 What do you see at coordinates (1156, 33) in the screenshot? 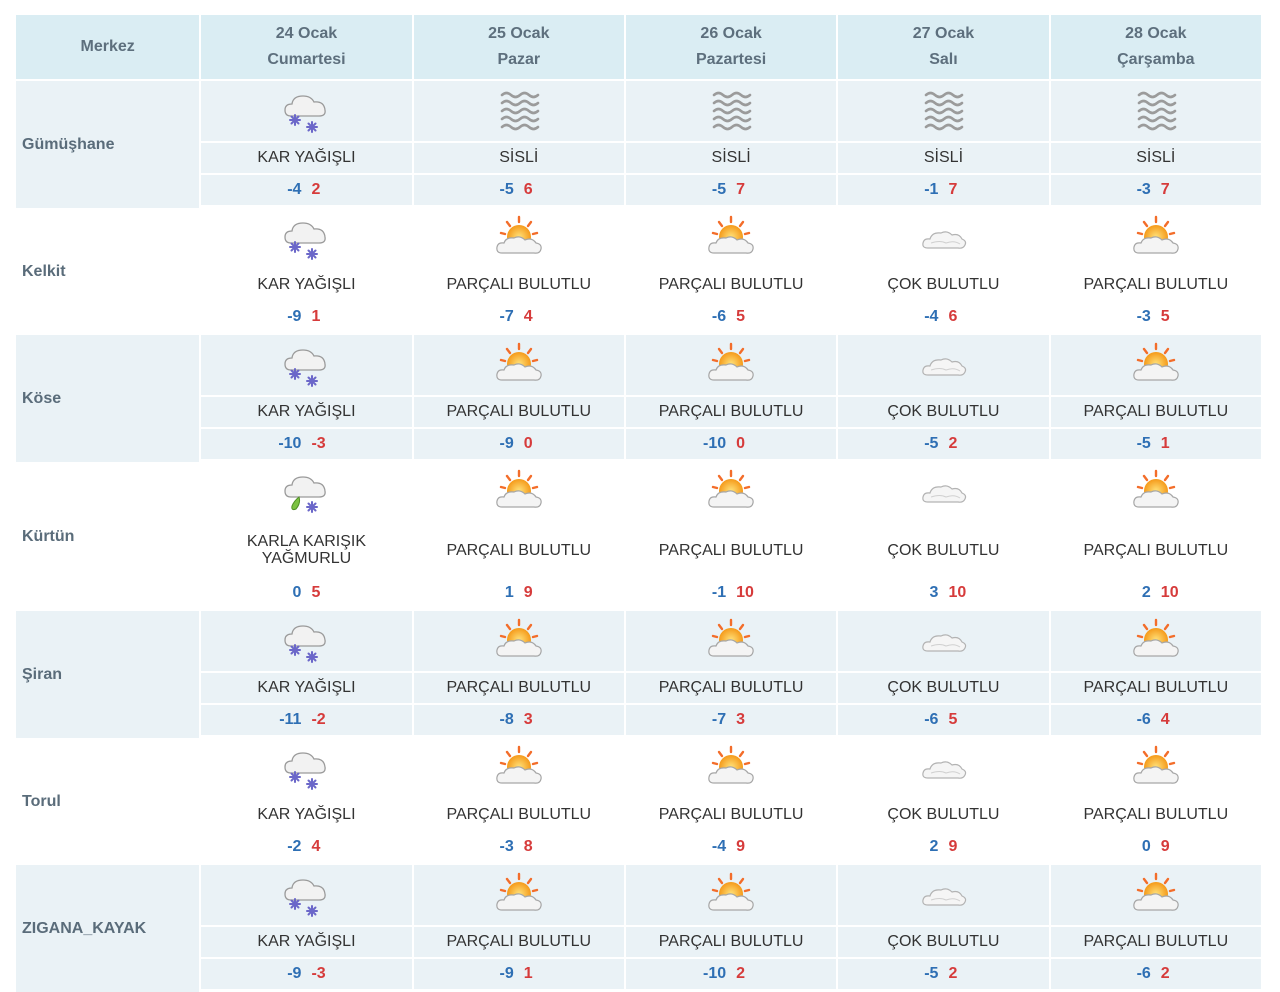
I see `day-date: 28 Ocak` at bounding box center [1156, 33].